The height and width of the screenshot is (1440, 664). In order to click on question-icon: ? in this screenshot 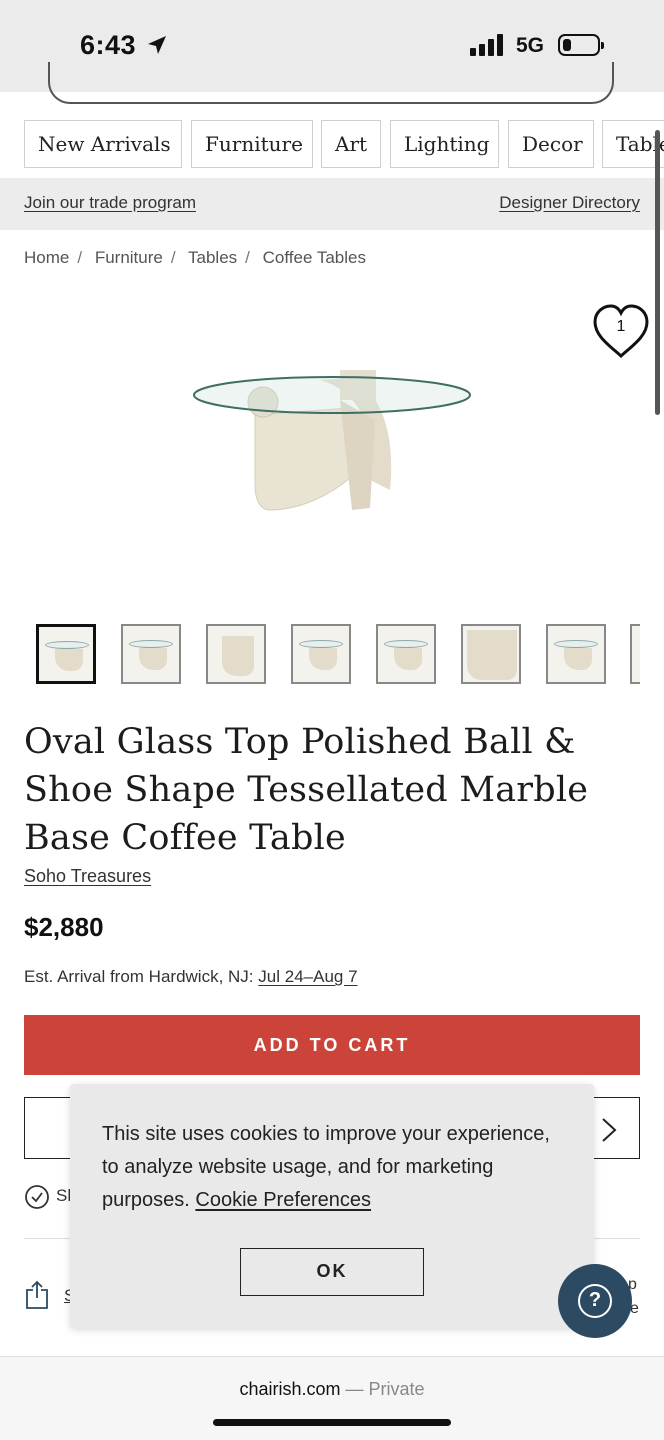, I will do `click(595, 1301)`.